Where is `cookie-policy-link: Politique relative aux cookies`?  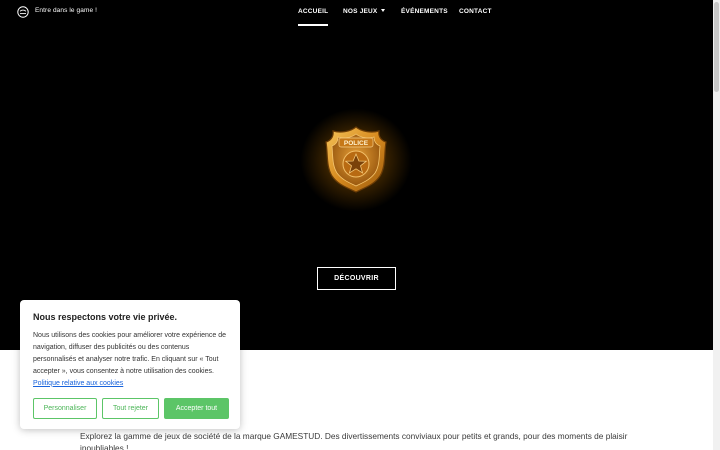 cookie-policy-link: Politique relative aux cookies is located at coordinates (78, 383).